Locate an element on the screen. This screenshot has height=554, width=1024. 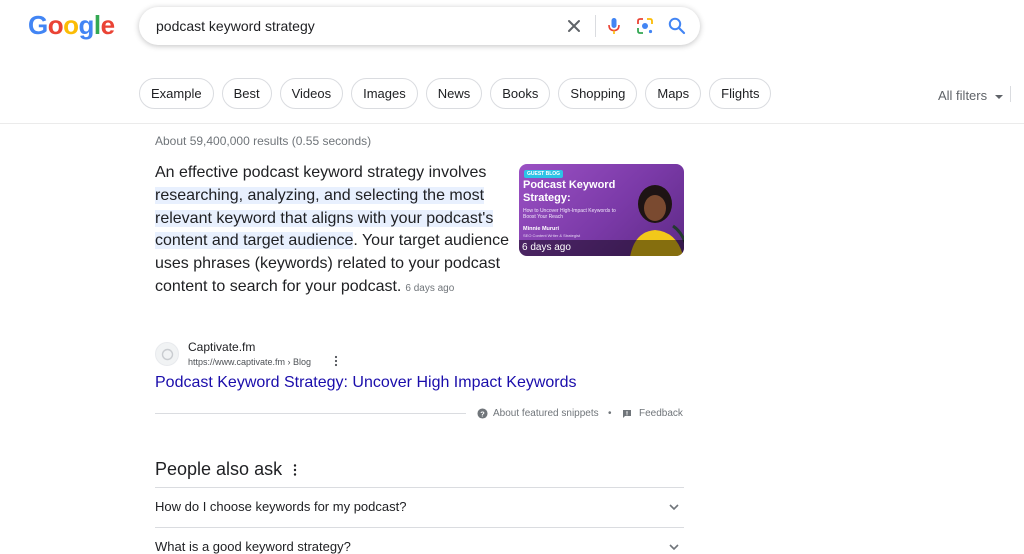
clear-icon is located at coordinates (574, 26).